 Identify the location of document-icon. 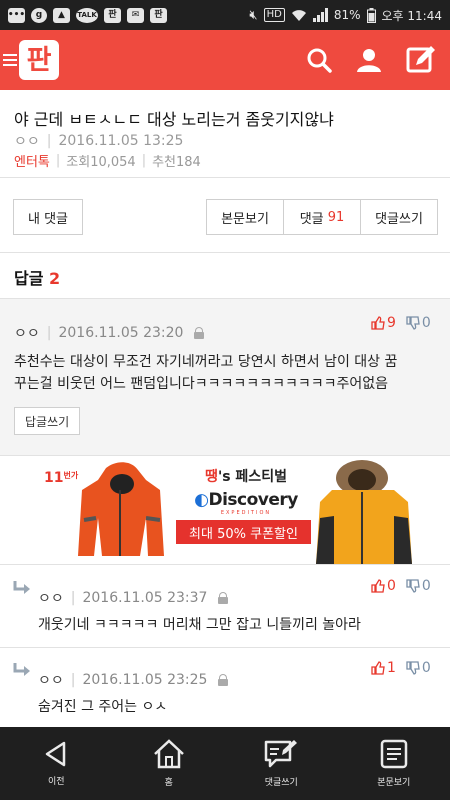
(393, 754).